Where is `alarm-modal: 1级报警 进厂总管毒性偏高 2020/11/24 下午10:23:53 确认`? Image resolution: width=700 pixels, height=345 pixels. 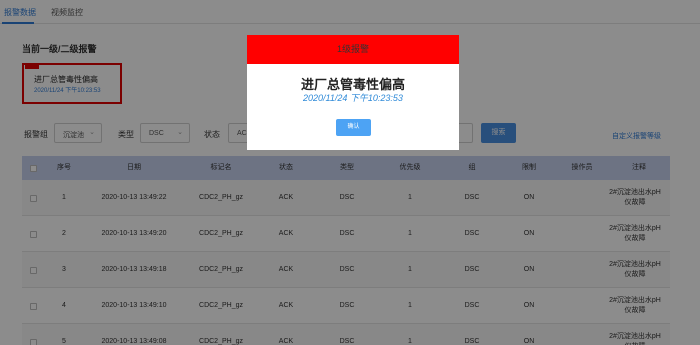
alarm-modal: 1级报警 进厂总管毒性偏高 2020/11/24 下午10:23:53 确认 is located at coordinates (353, 92).